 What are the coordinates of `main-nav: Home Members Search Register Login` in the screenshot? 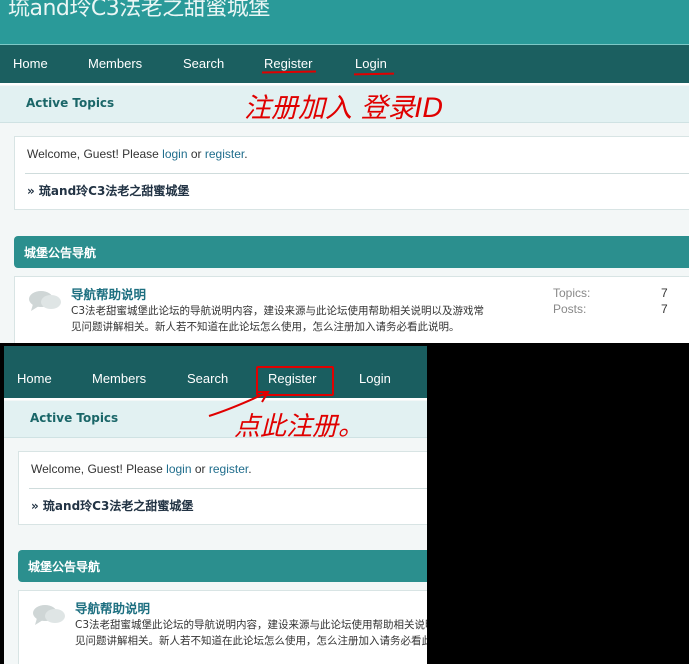 It's located at (344, 65).